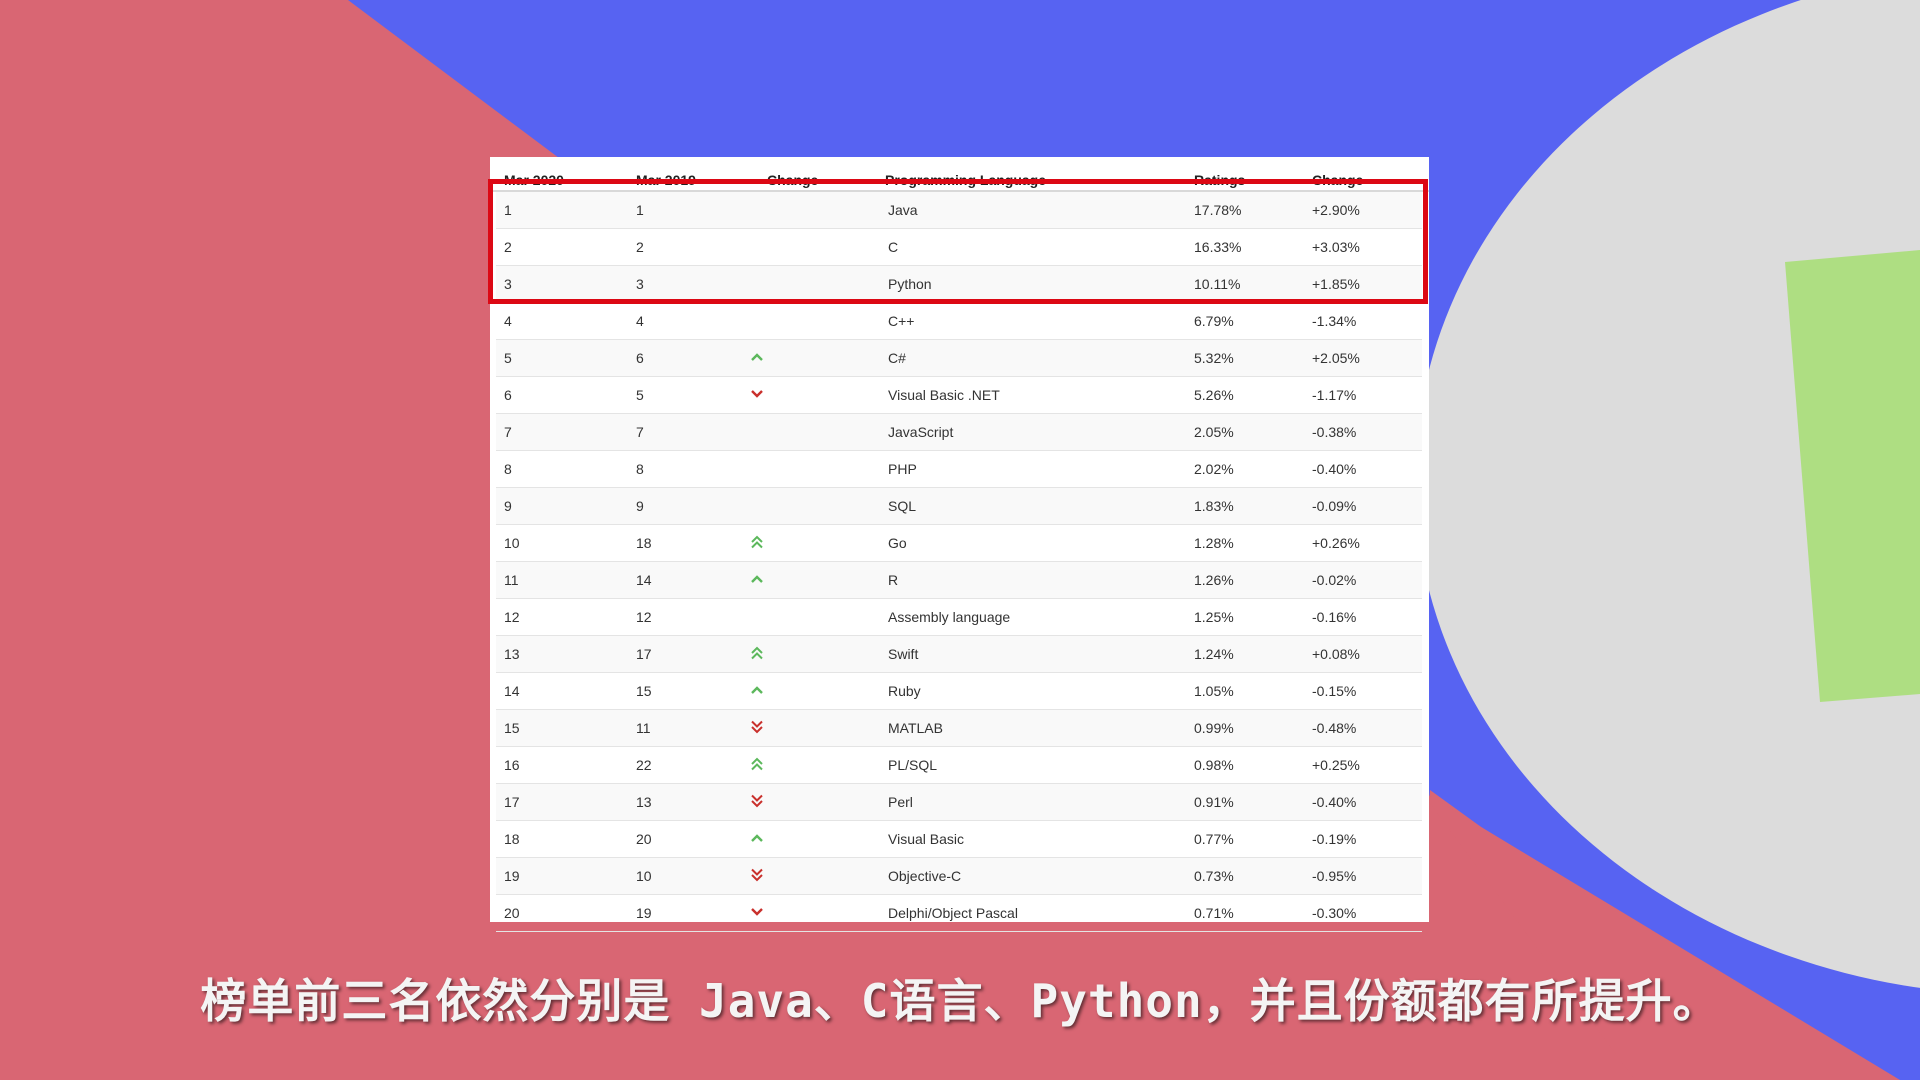 The image size is (1920, 1080). Describe the element at coordinates (512, 728) in the screenshot. I see `rank-2020-cell: 15` at that location.